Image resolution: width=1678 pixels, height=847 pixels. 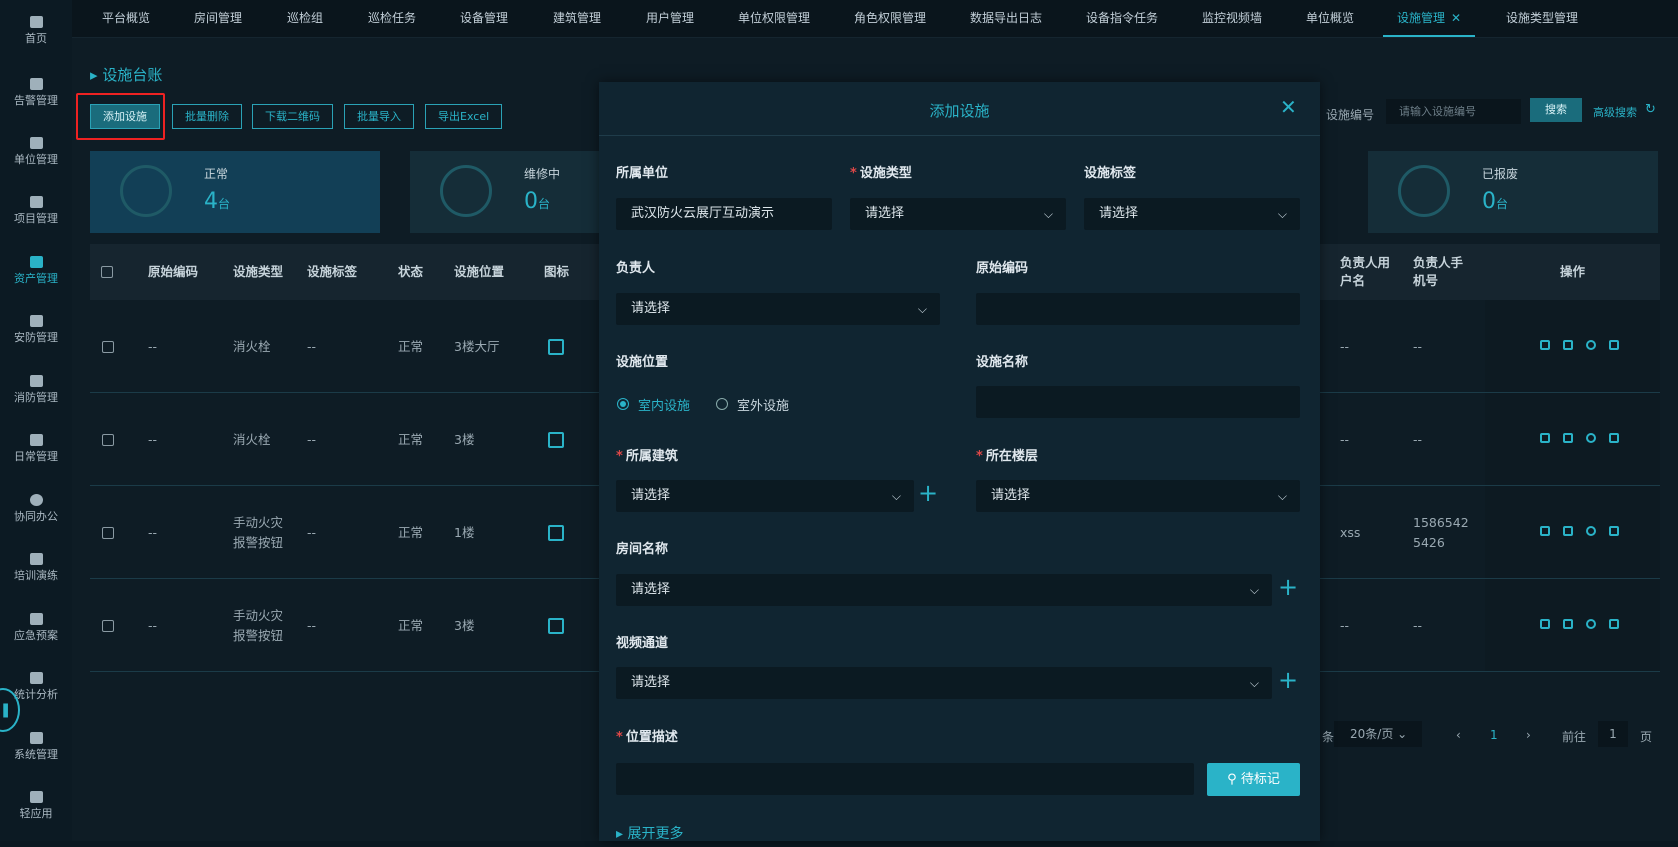 What do you see at coordinates (292, 116) in the screenshot?
I see `download-qr-button: 下载二维码` at bounding box center [292, 116].